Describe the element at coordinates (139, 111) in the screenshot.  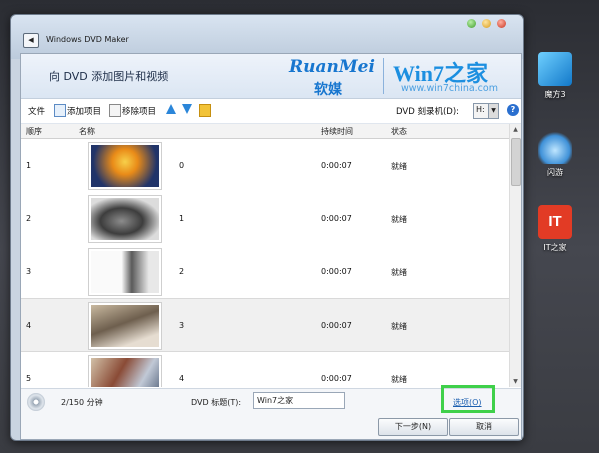
I see `remove-item-button: 移除项目` at that location.